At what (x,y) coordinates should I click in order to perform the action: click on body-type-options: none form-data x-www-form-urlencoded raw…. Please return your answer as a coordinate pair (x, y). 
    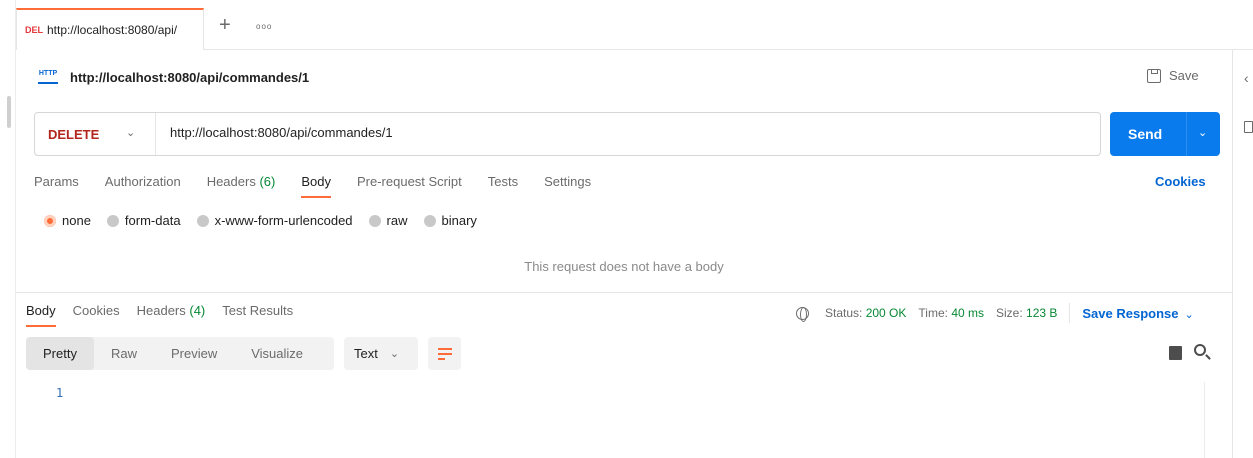
    Looking at the image, I should click on (268, 220).